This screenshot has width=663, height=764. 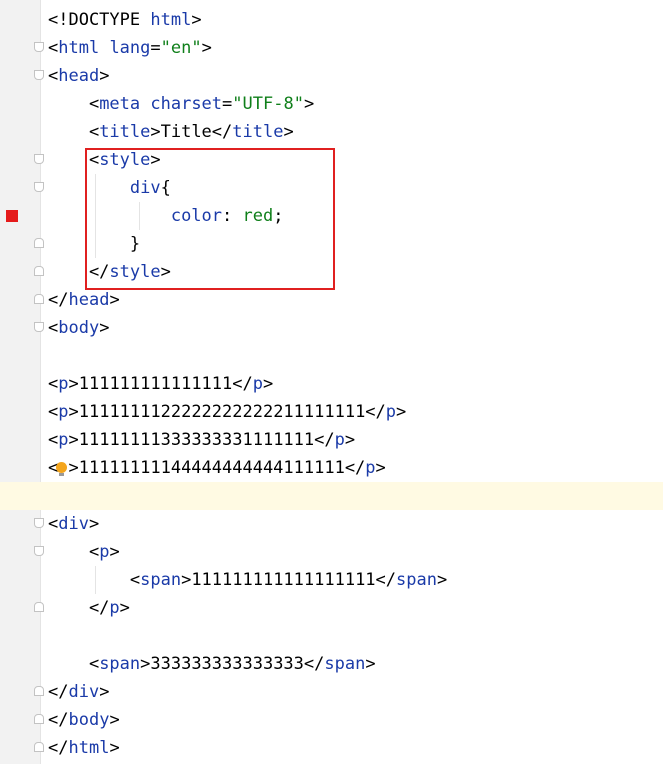 What do you see at coordinates (331, 160) in the screenshot?
I see `code-line: <style>` at bounding box center [331, 160].